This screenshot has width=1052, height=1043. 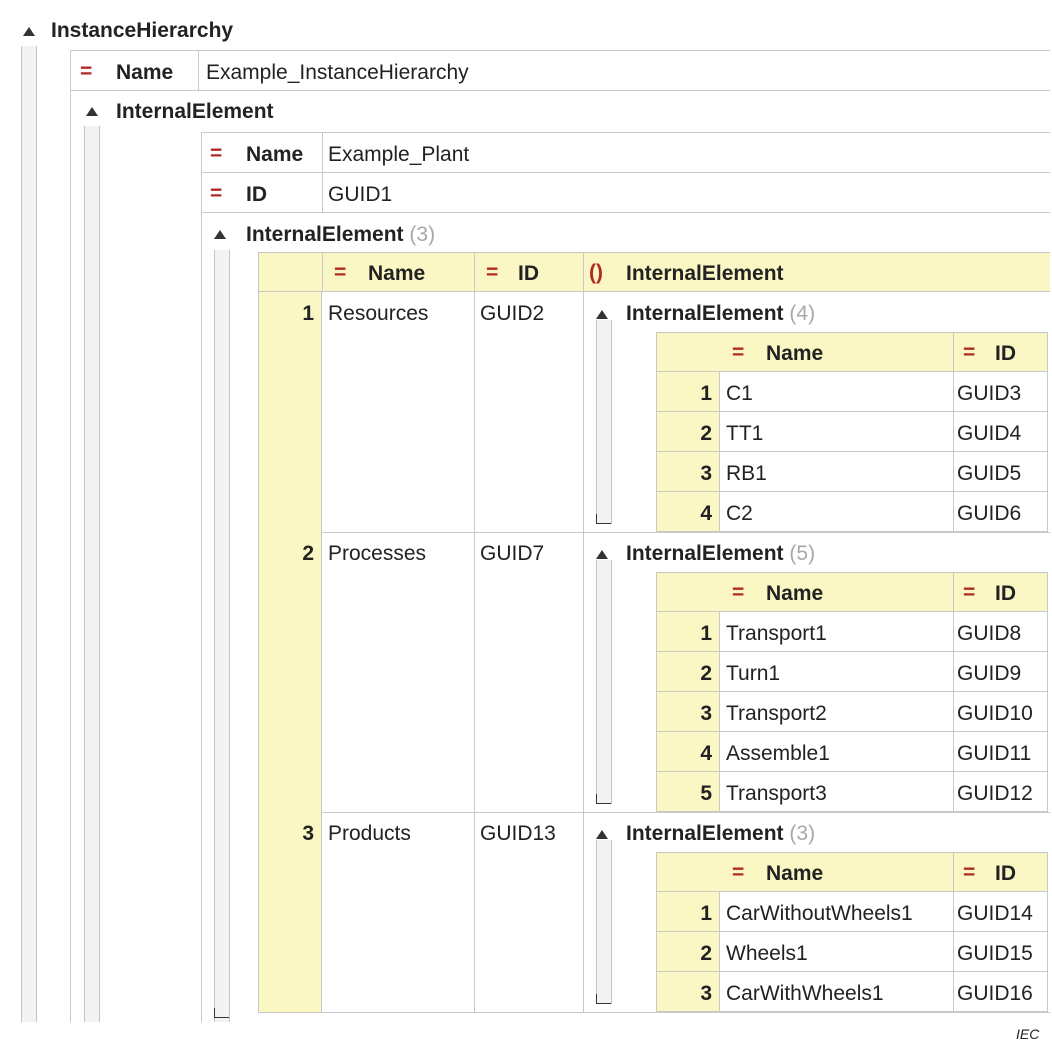 I want to click on sub-row-name: Assemble1, so click(x=778, y=753).